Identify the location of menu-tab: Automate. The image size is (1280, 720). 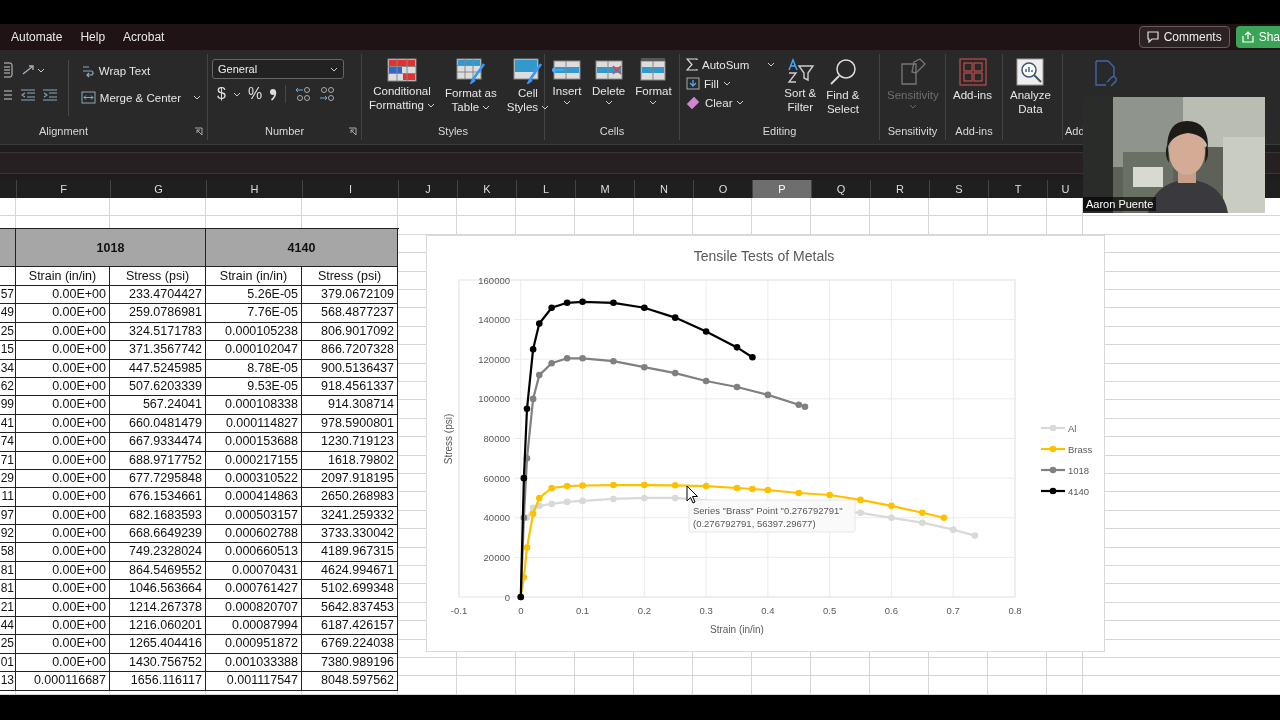
(37, 37).